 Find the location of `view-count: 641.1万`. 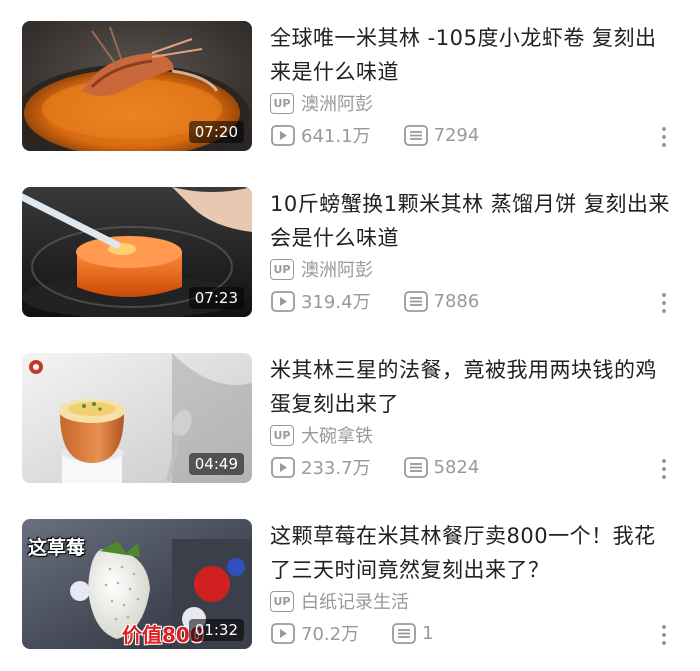

view-count: 641.1万 is located at coordinates (336, 136).